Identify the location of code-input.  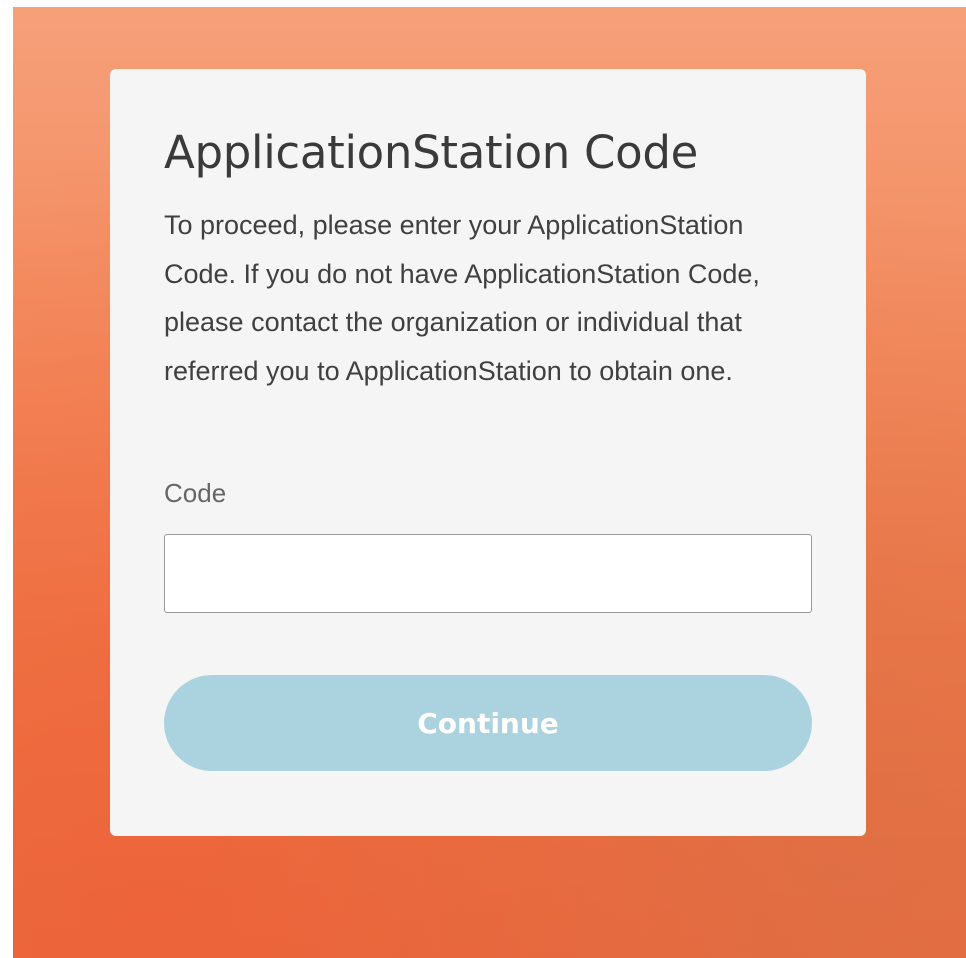
(488, 573).